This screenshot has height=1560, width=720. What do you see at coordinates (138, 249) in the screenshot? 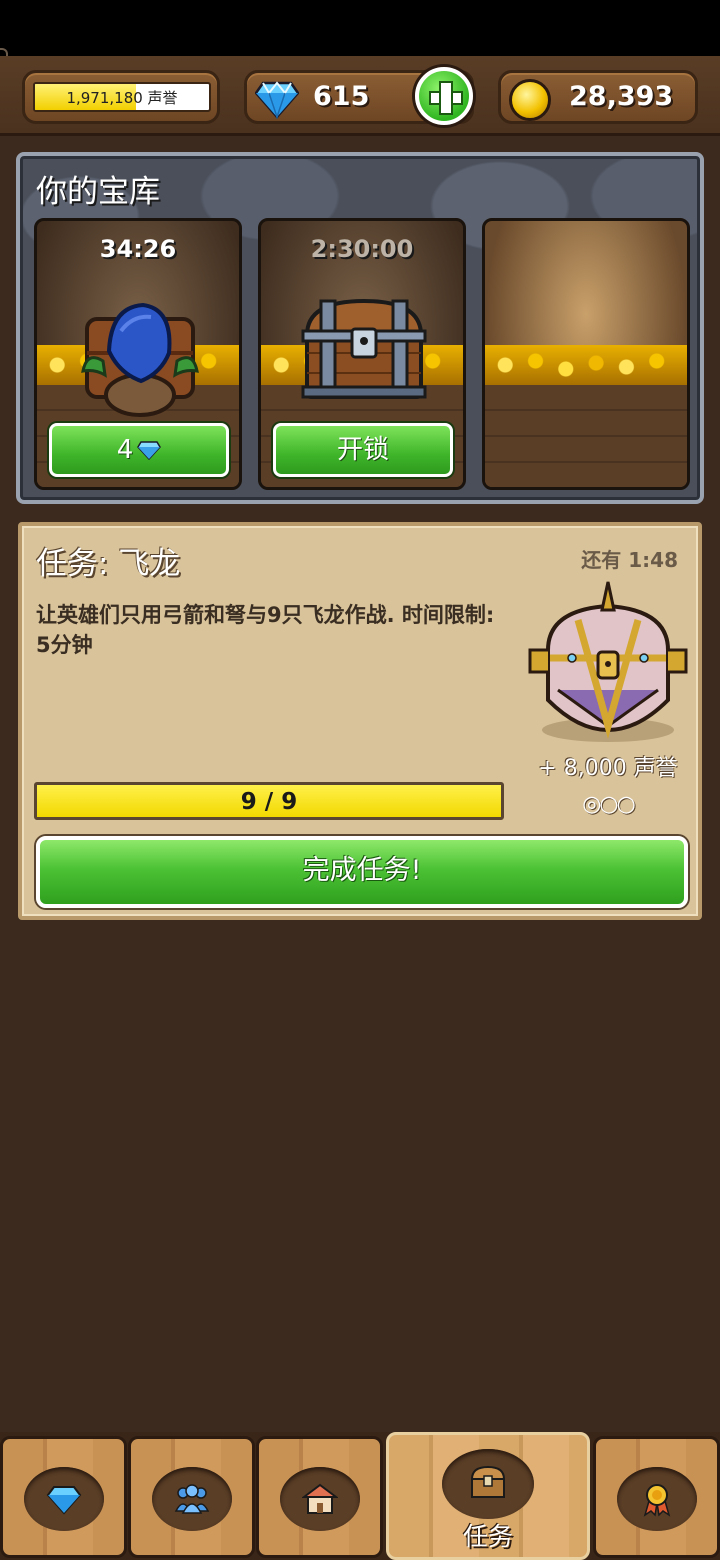
I see `slot-timer: 34:26` at bounding box center [138, 249].